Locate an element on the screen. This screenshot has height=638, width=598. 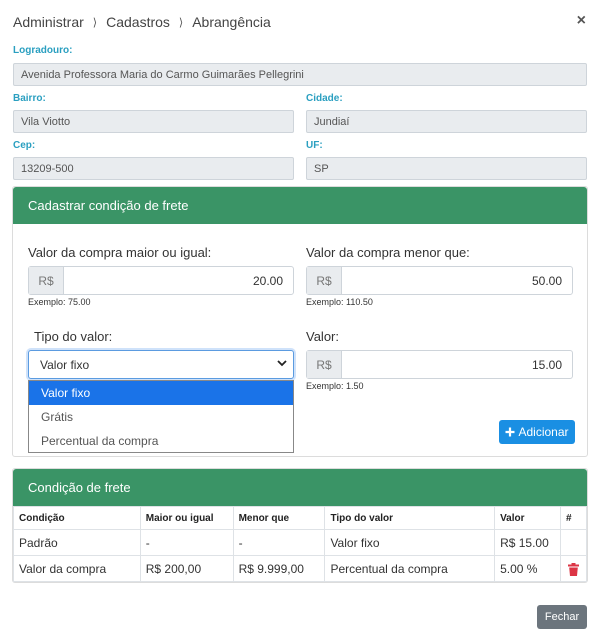
table-row: Padrão - - Valor fixo R$ 15.00 is located at coordinates (300, 542).